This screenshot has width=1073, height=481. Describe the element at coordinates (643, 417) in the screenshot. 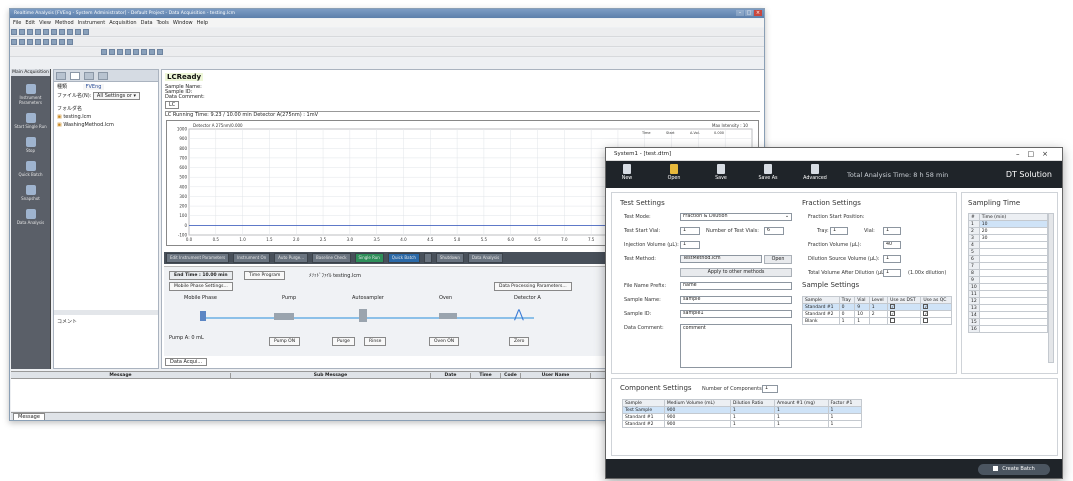

I see `table-cell: Standard #1` at that location.